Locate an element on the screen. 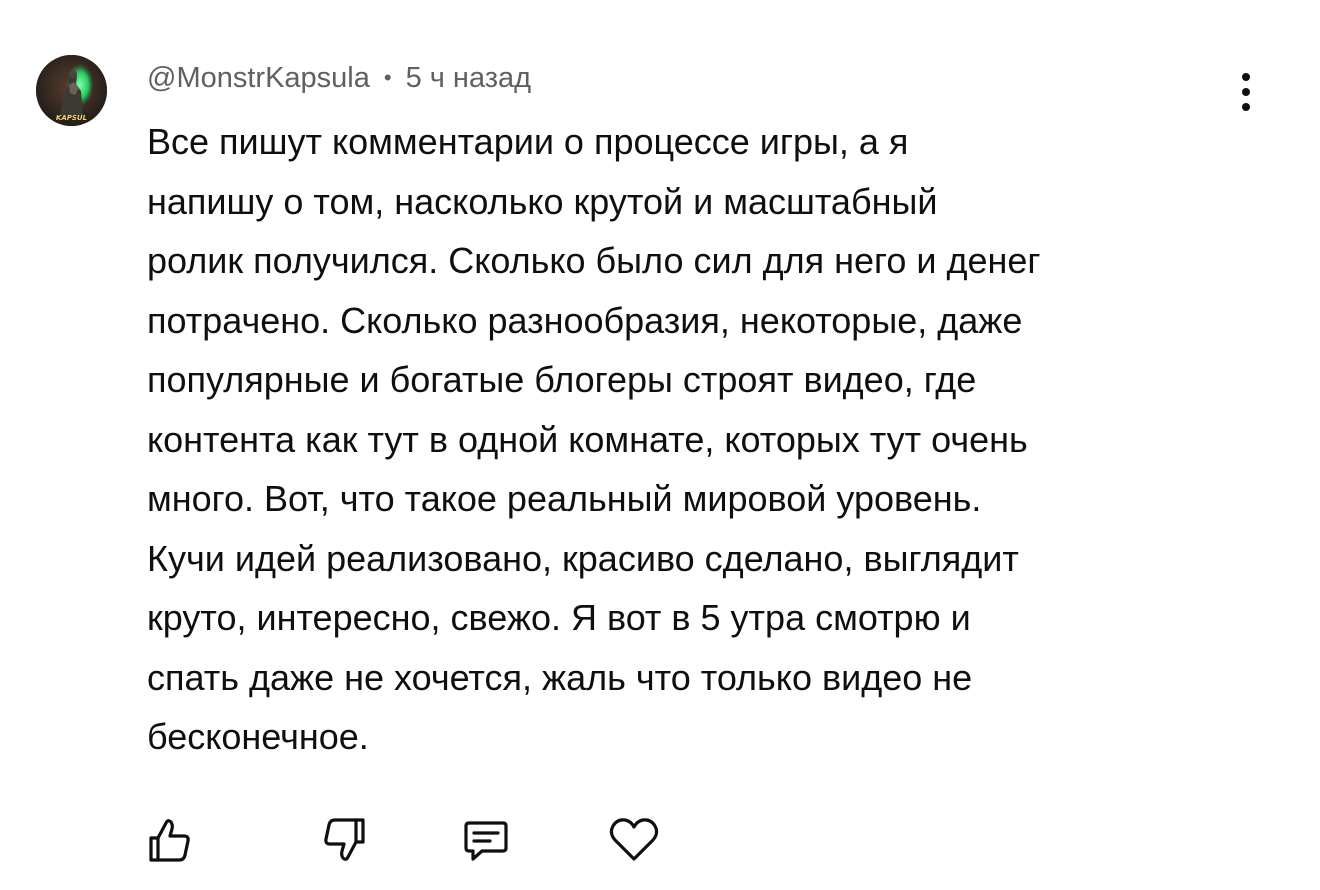  more-vertical-icon is located at coordinates (1246, 77).